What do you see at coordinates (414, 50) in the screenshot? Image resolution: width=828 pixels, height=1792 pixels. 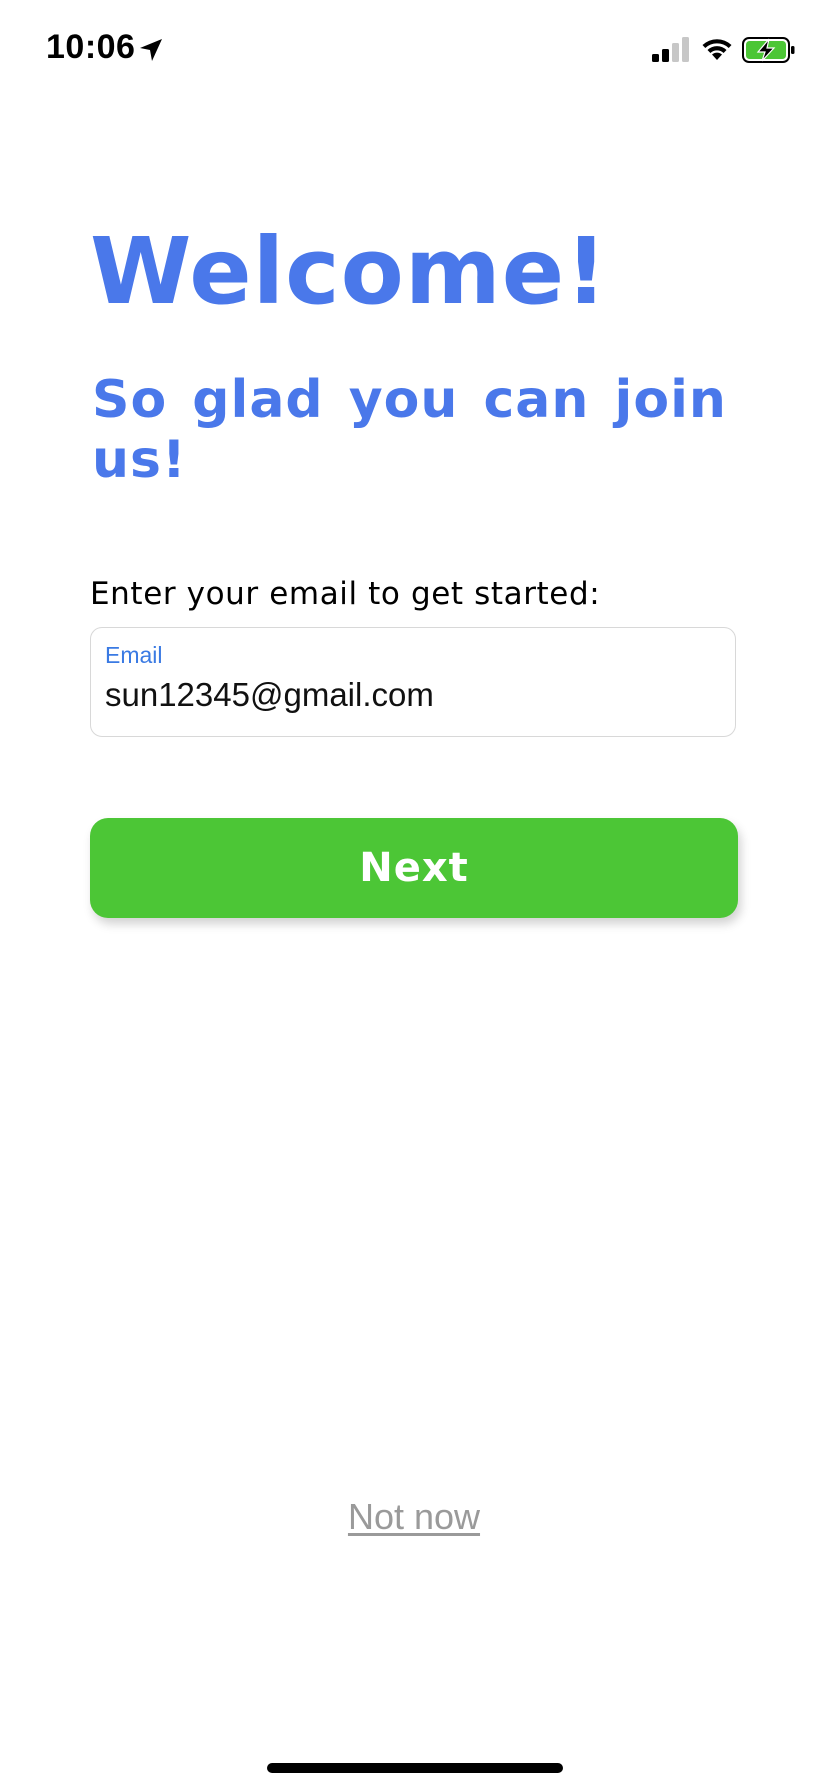 I see `status-bar: 10:06` at bounding box center [414, 50].